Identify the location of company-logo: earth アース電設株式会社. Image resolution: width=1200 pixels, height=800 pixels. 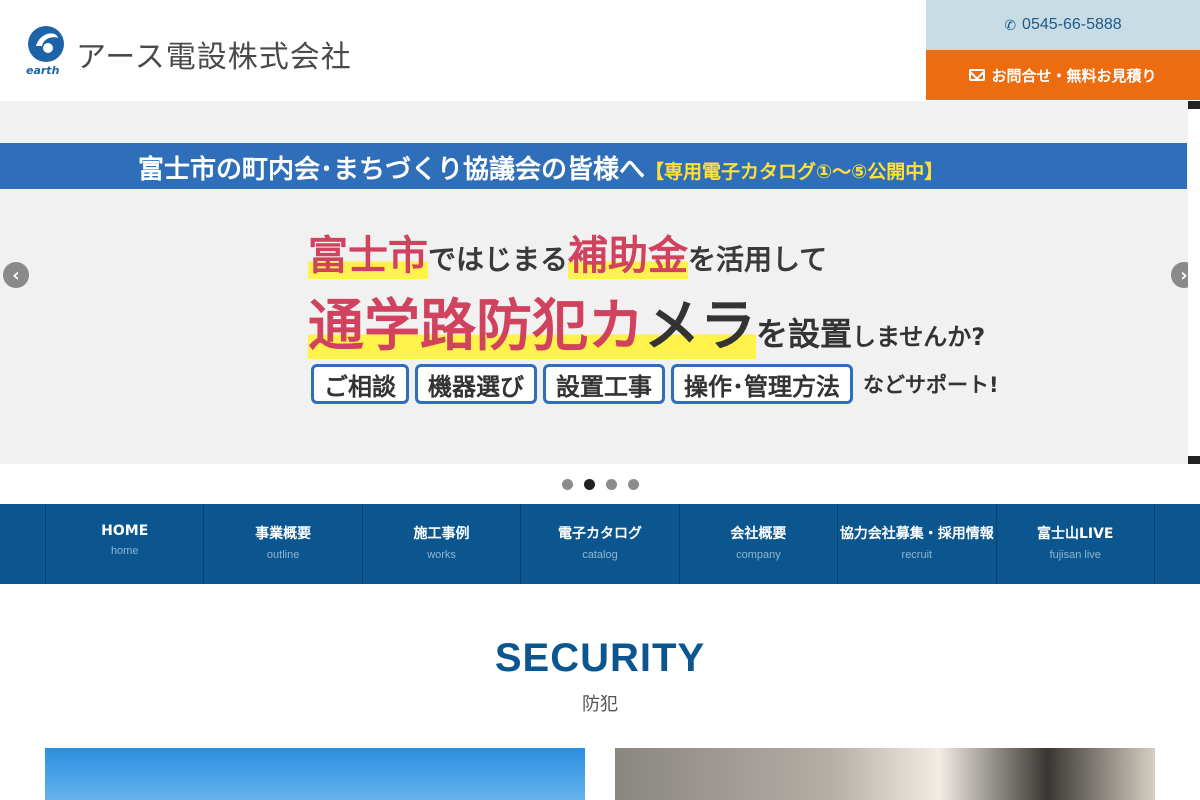
(201, 52).